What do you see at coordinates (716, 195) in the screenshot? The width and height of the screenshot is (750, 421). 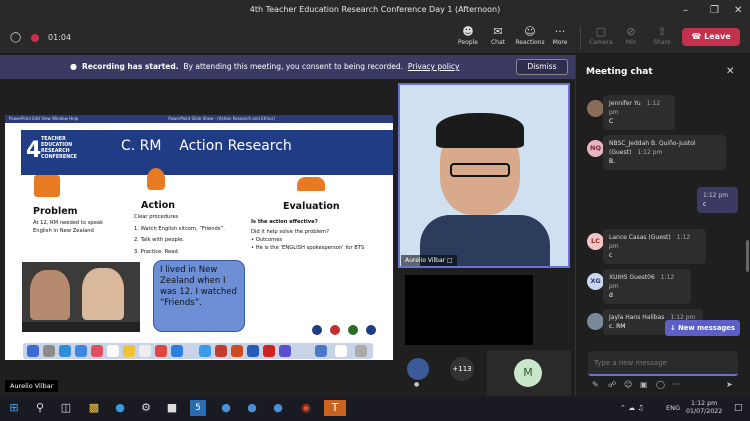 I see `message-time: 1:12 pm` at bounding box center [716, 195].